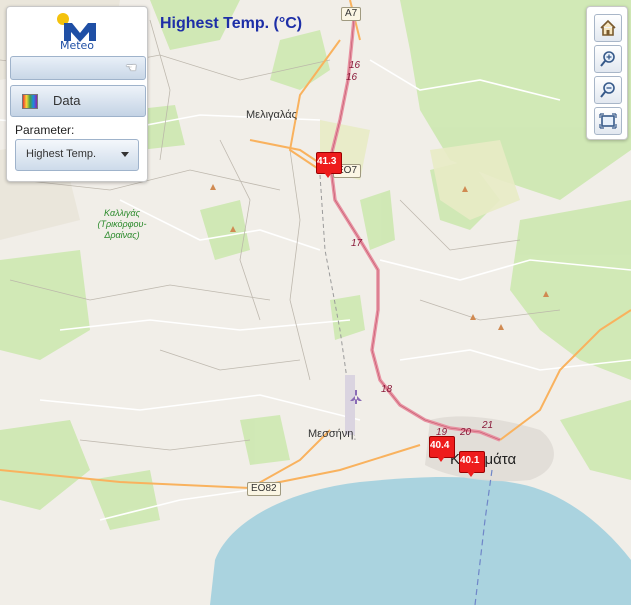 The height and width of the screenshot is (605, 631). What do you see at coordinates (440, 445) in the screenshot?
I see `marker-value: 40.4` at bounding box center [440, 445].